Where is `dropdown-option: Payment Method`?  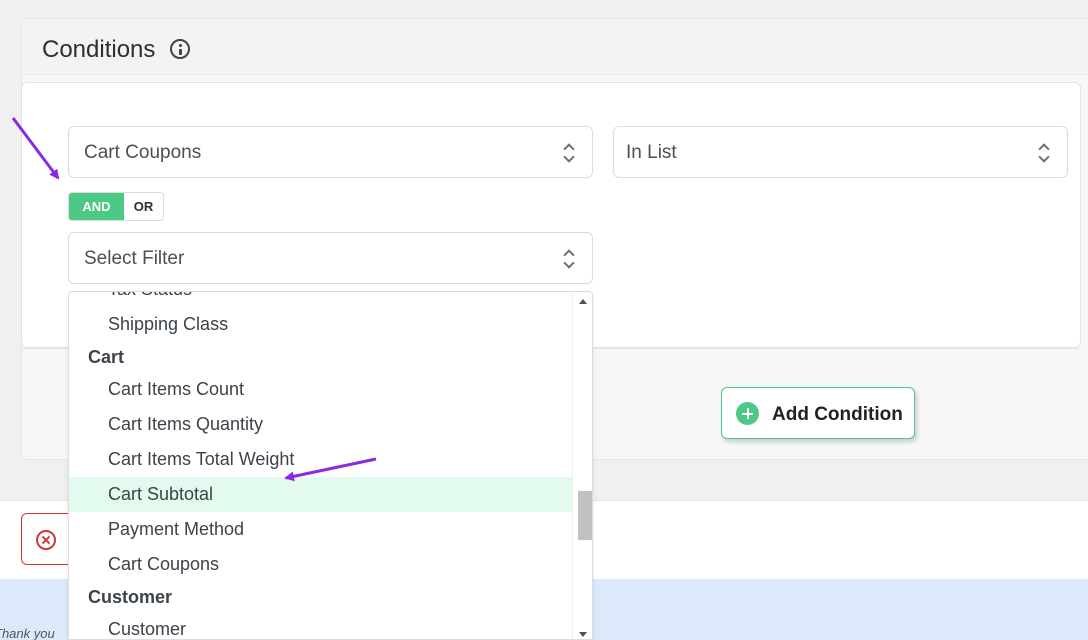 dropdown-option: Payment Method is located at coordinates (321, 529).